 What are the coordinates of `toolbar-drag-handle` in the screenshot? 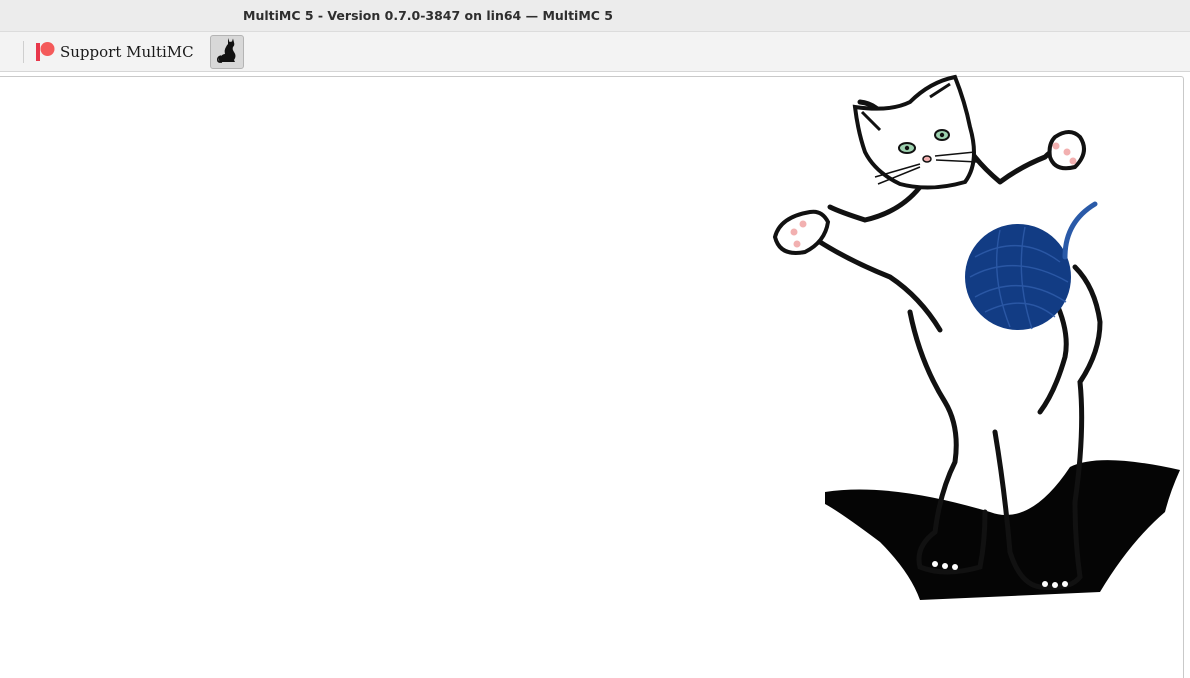 It's located at (23, 52).